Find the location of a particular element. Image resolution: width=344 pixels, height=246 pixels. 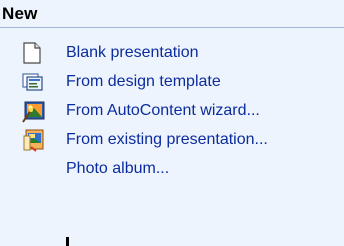

section-title-new: New is located at coordinates (20, 13).